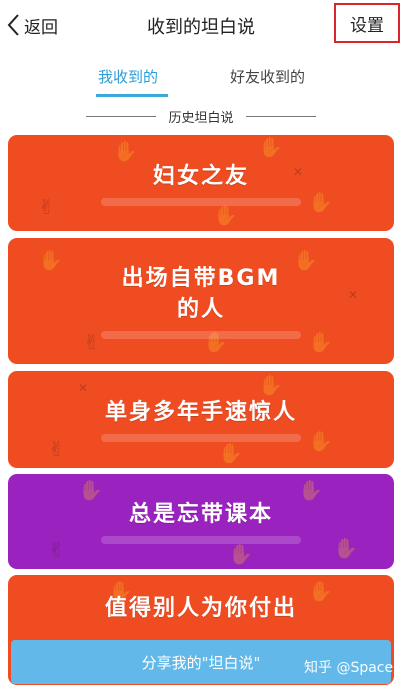  I want to click on divider-right, so click(280, 116).